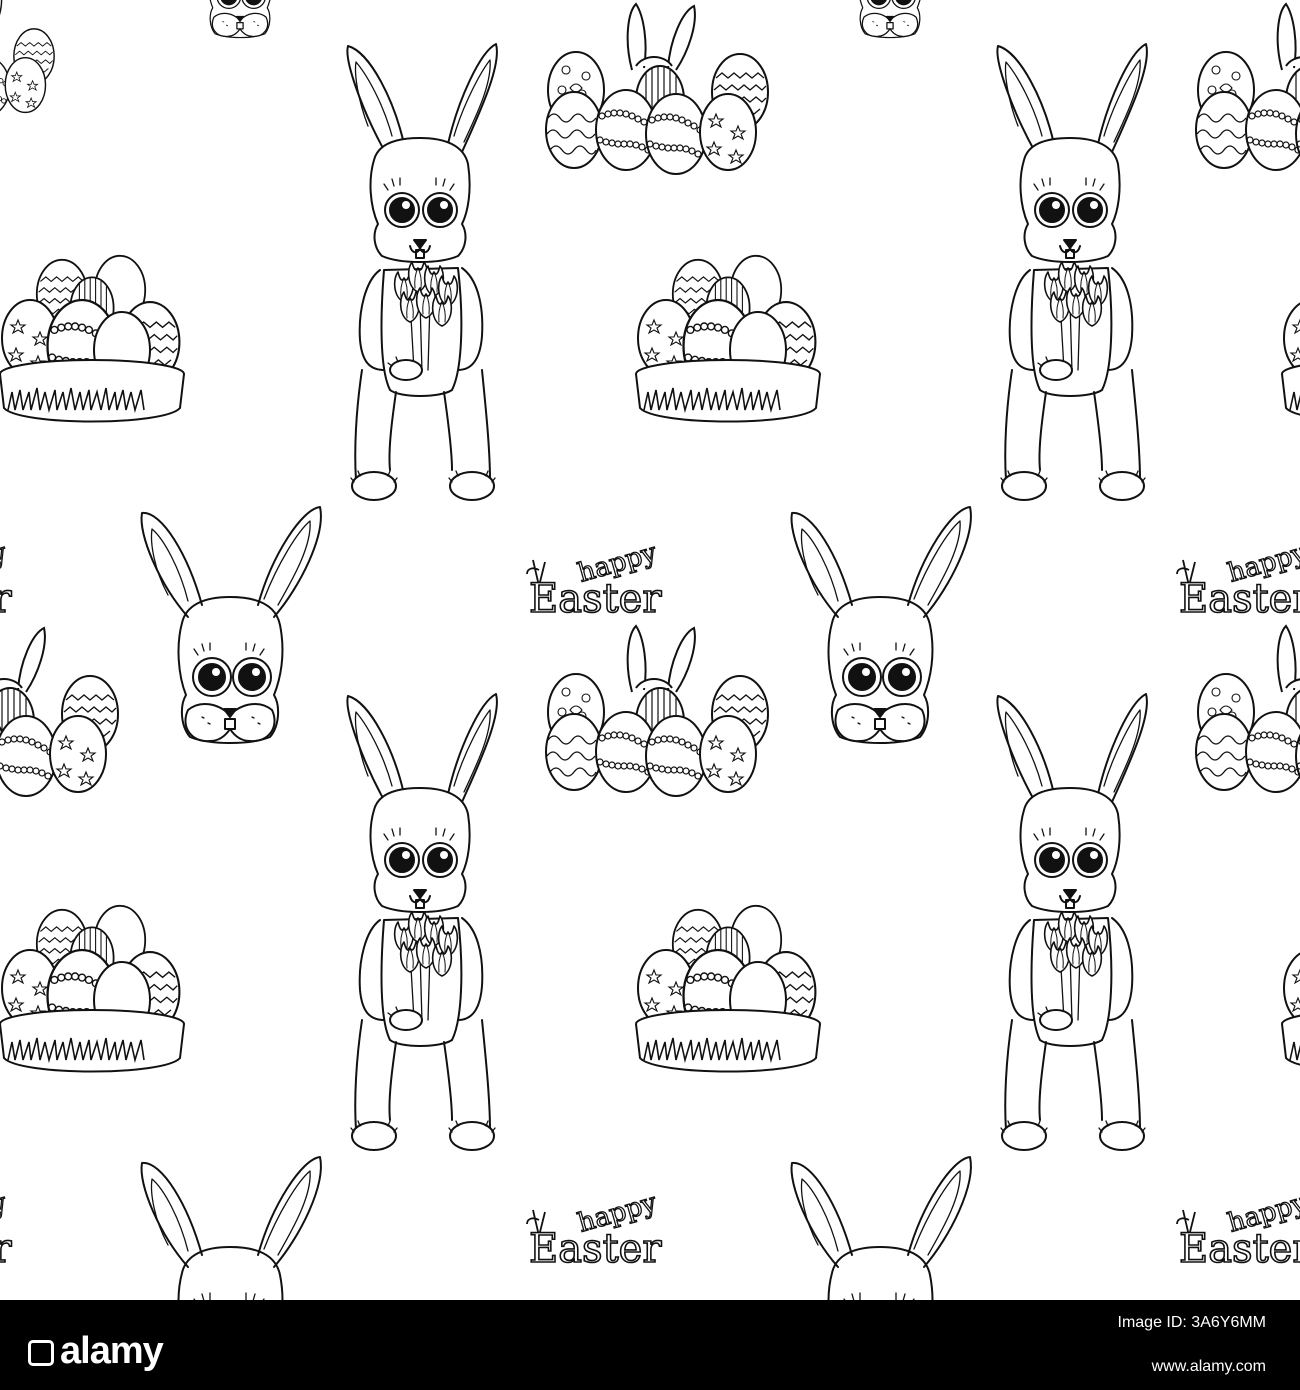  What do you see at coordinates (1209, 1367) in the screenshot?
I see `site-url-link: www.alamy.com` at bounding box center [1209, 1367].